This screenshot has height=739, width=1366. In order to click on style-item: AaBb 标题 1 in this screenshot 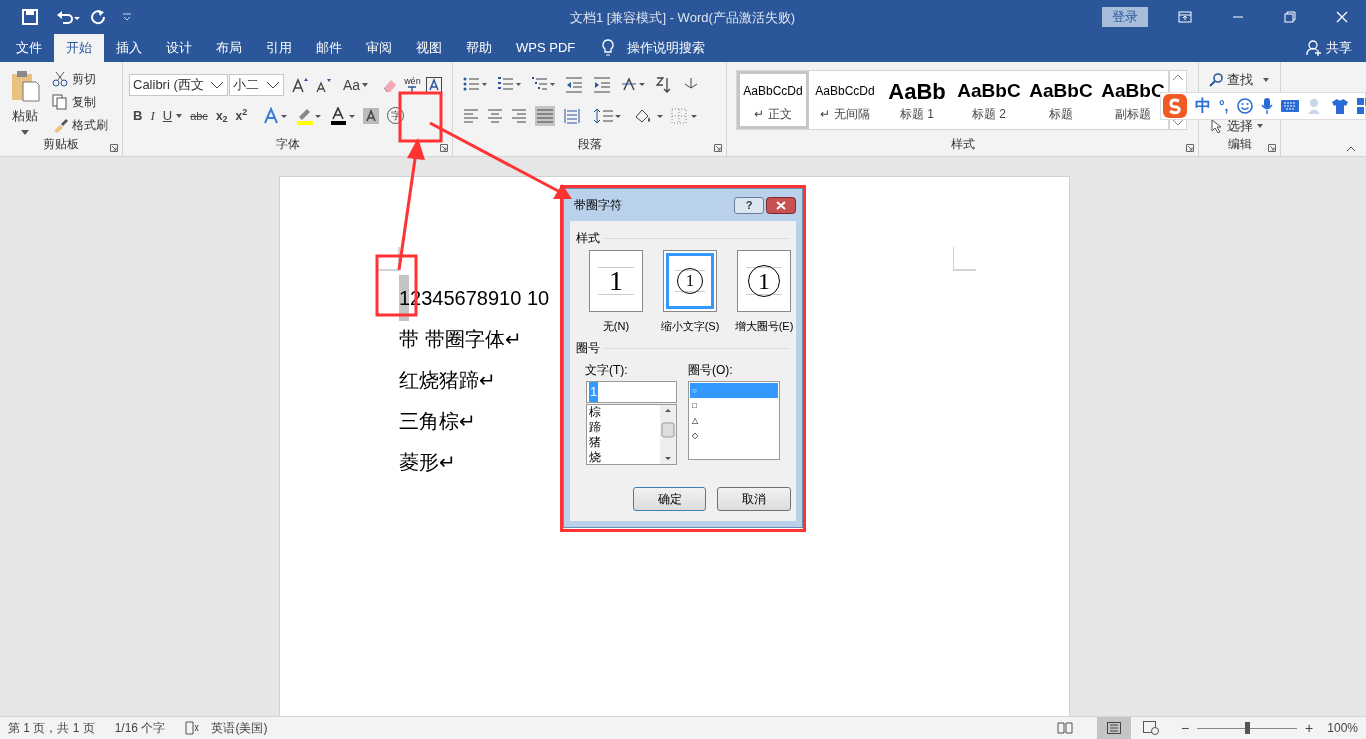, I will do `click(917, 100)`.